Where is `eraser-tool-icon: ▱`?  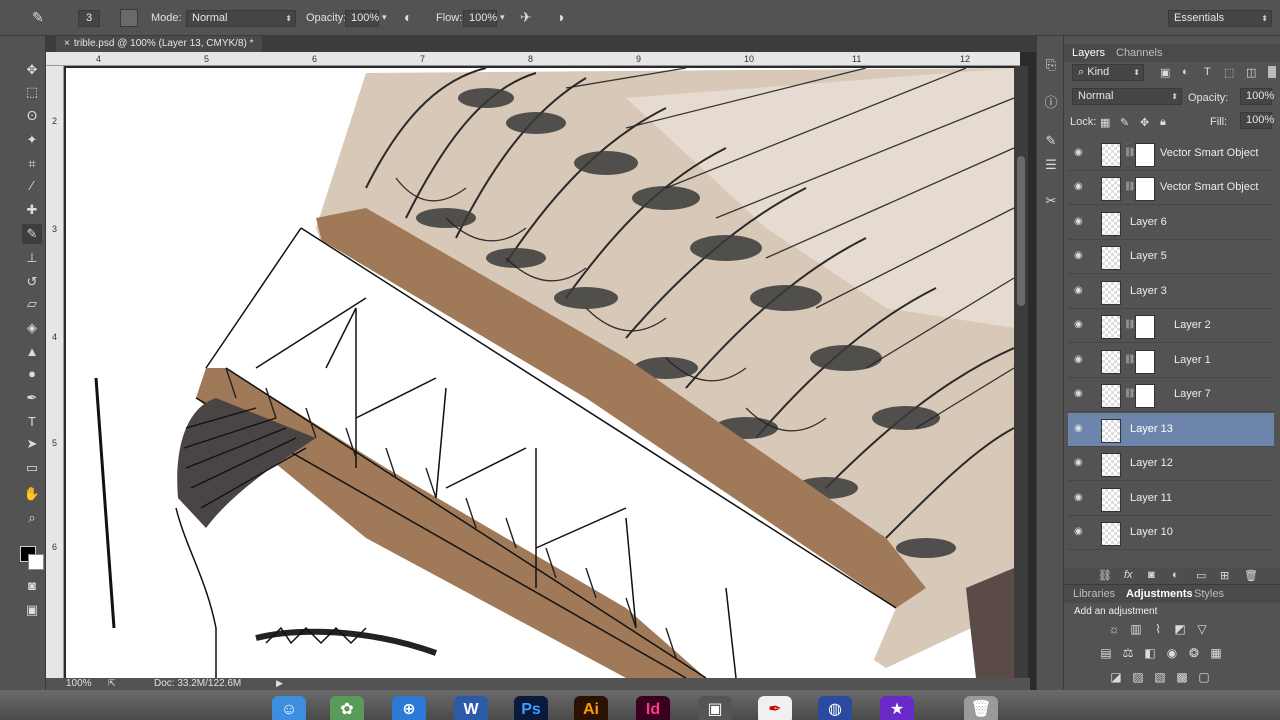 eraser-tool-icon: ▱ is located at coordinates (32, 304).